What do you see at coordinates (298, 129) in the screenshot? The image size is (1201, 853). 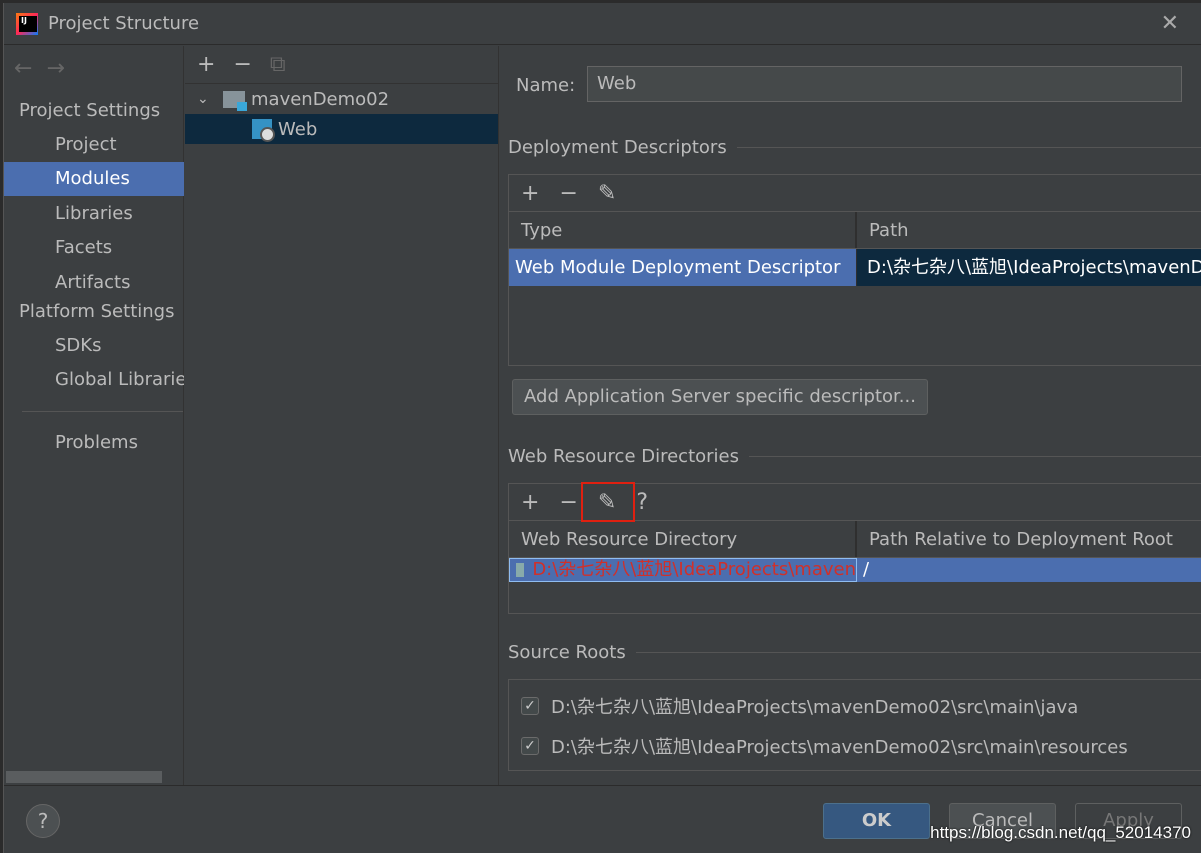 I see `tree-node-label: Web` at bounding box center [298, 129].